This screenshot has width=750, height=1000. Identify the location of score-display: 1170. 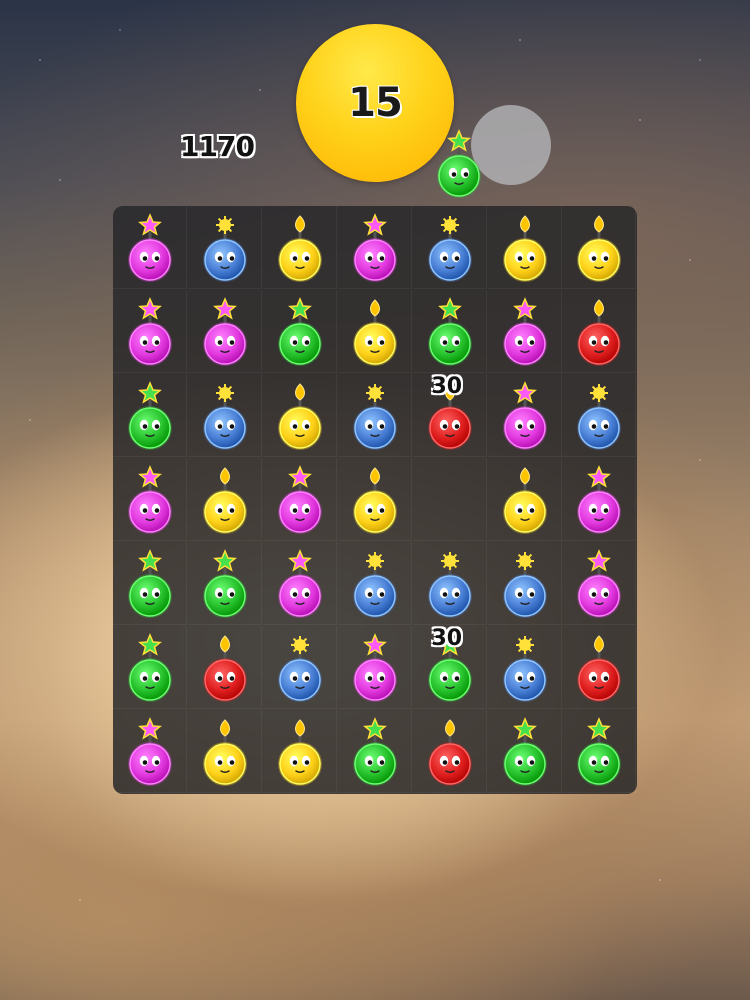
(217, 146).